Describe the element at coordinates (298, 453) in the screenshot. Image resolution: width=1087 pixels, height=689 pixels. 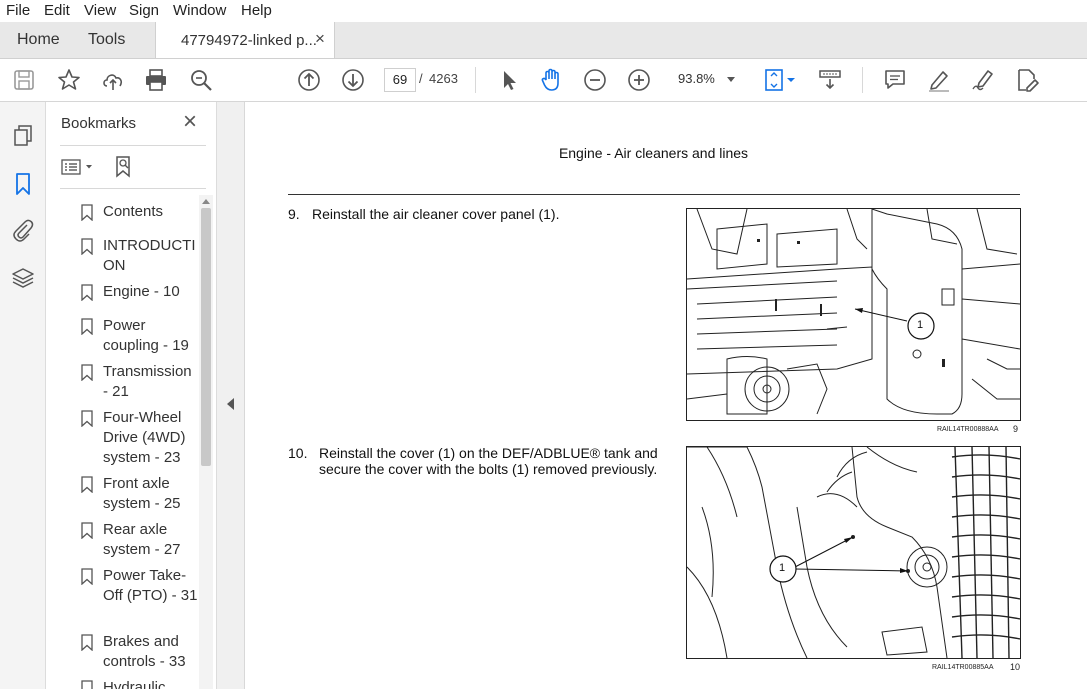
I see `step-number: 10.` at that location.